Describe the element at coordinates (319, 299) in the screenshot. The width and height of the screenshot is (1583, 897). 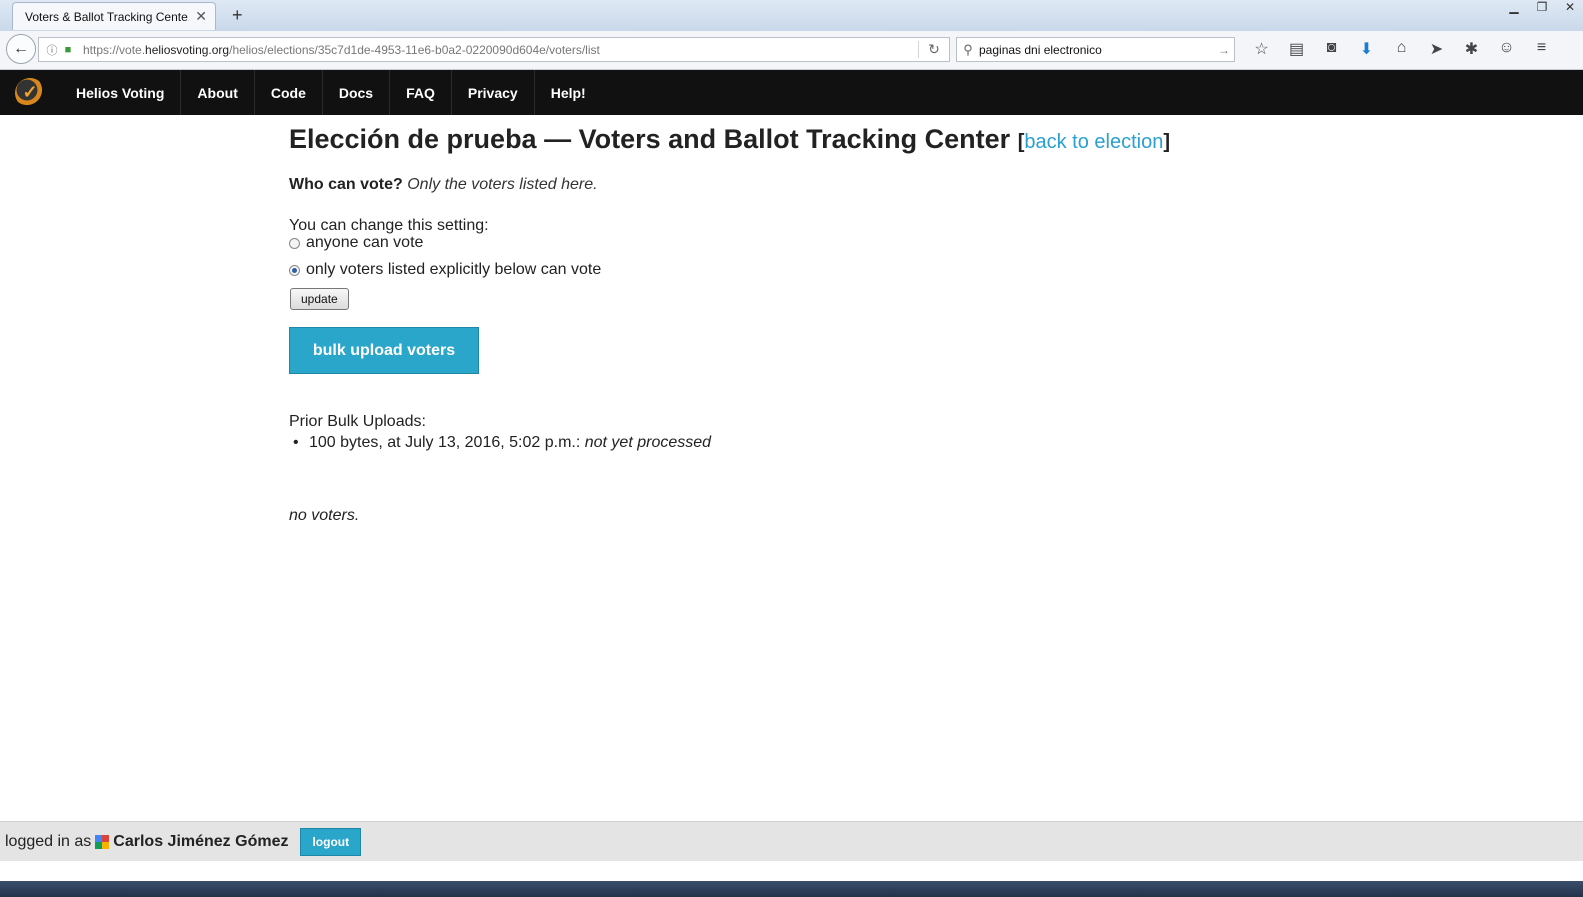
I see `update-button: update` at that location.